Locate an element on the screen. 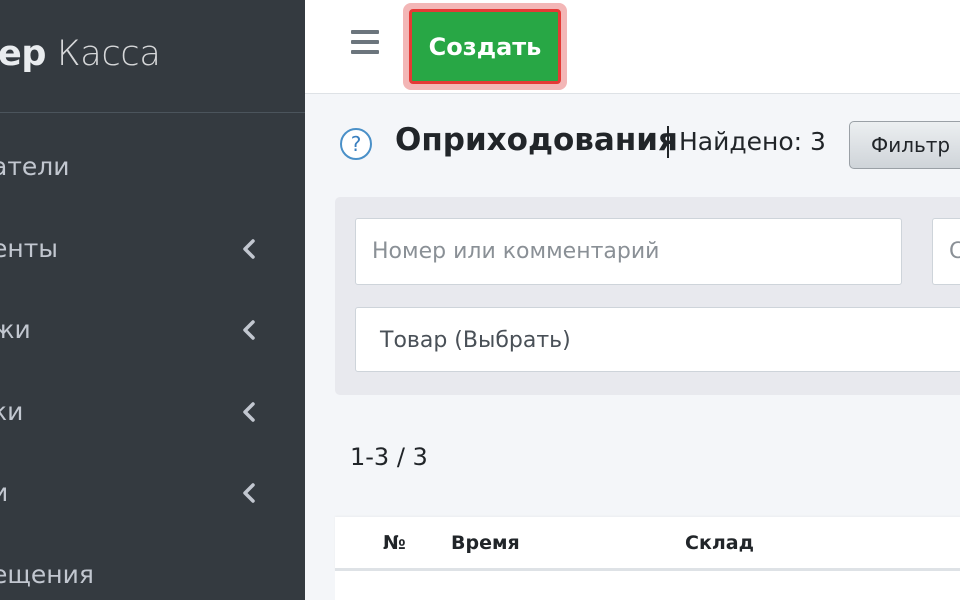 Image resolution: width=960 pixels, height=600 pixels. sidebar-item-label: атели is located at coordinates (35, 166).